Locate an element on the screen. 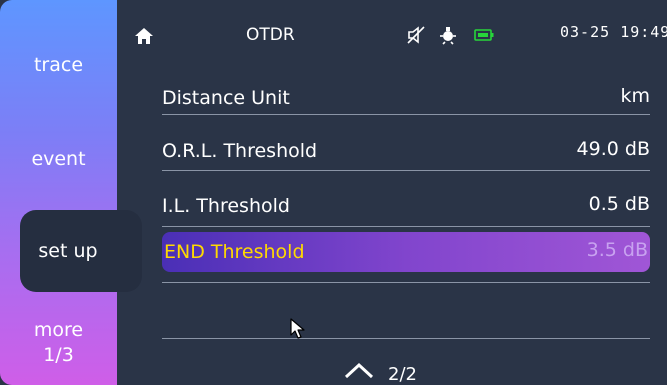 Image resolution: width=667 pixels, height=385 pixels. sidebar-item-event: event is located at coordinates (58, 159).